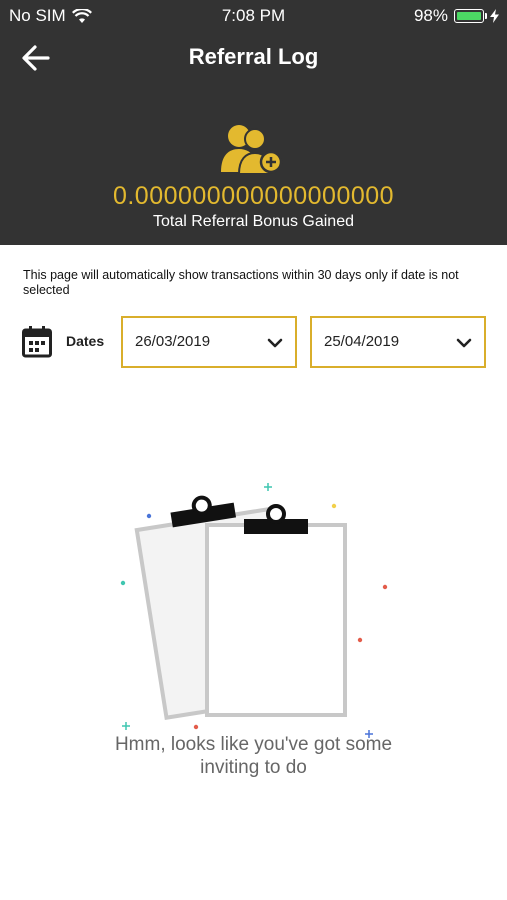 This screenshot has height=900, width=507. What do you see at coordinates (494, 16) in the screenshot?
I see `bolt-icon` at bounding box center [494, 16].